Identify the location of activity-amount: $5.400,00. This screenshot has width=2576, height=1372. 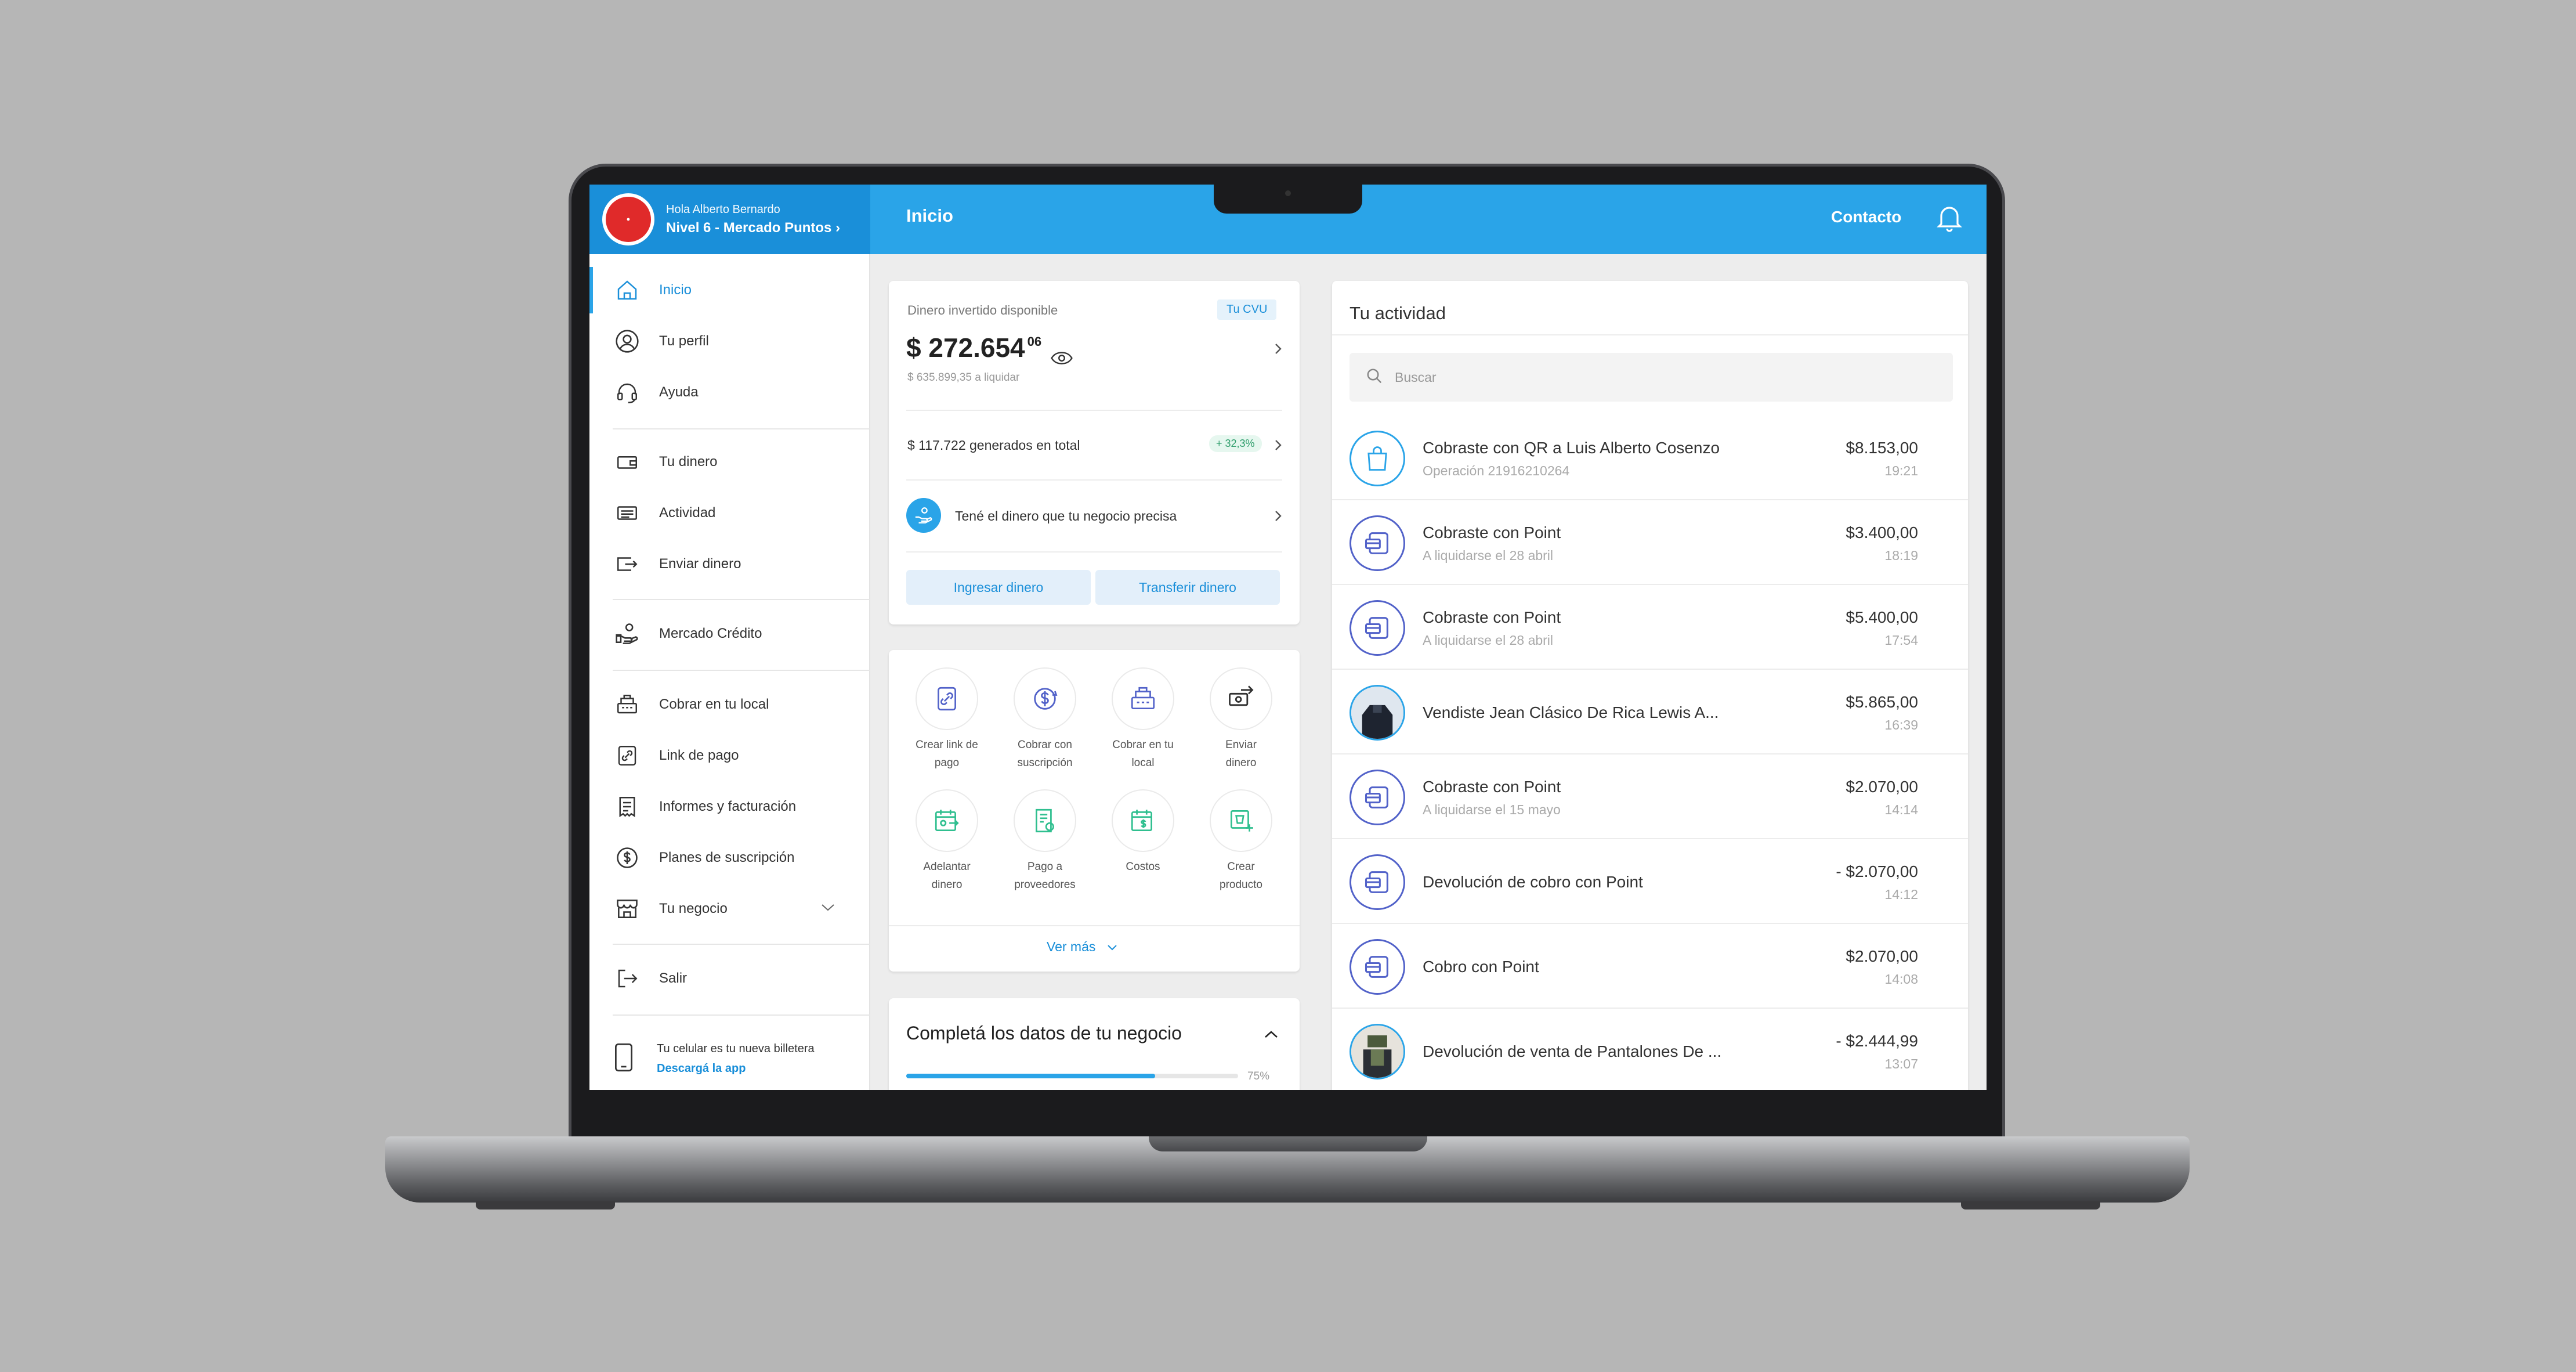
(1882, 617).